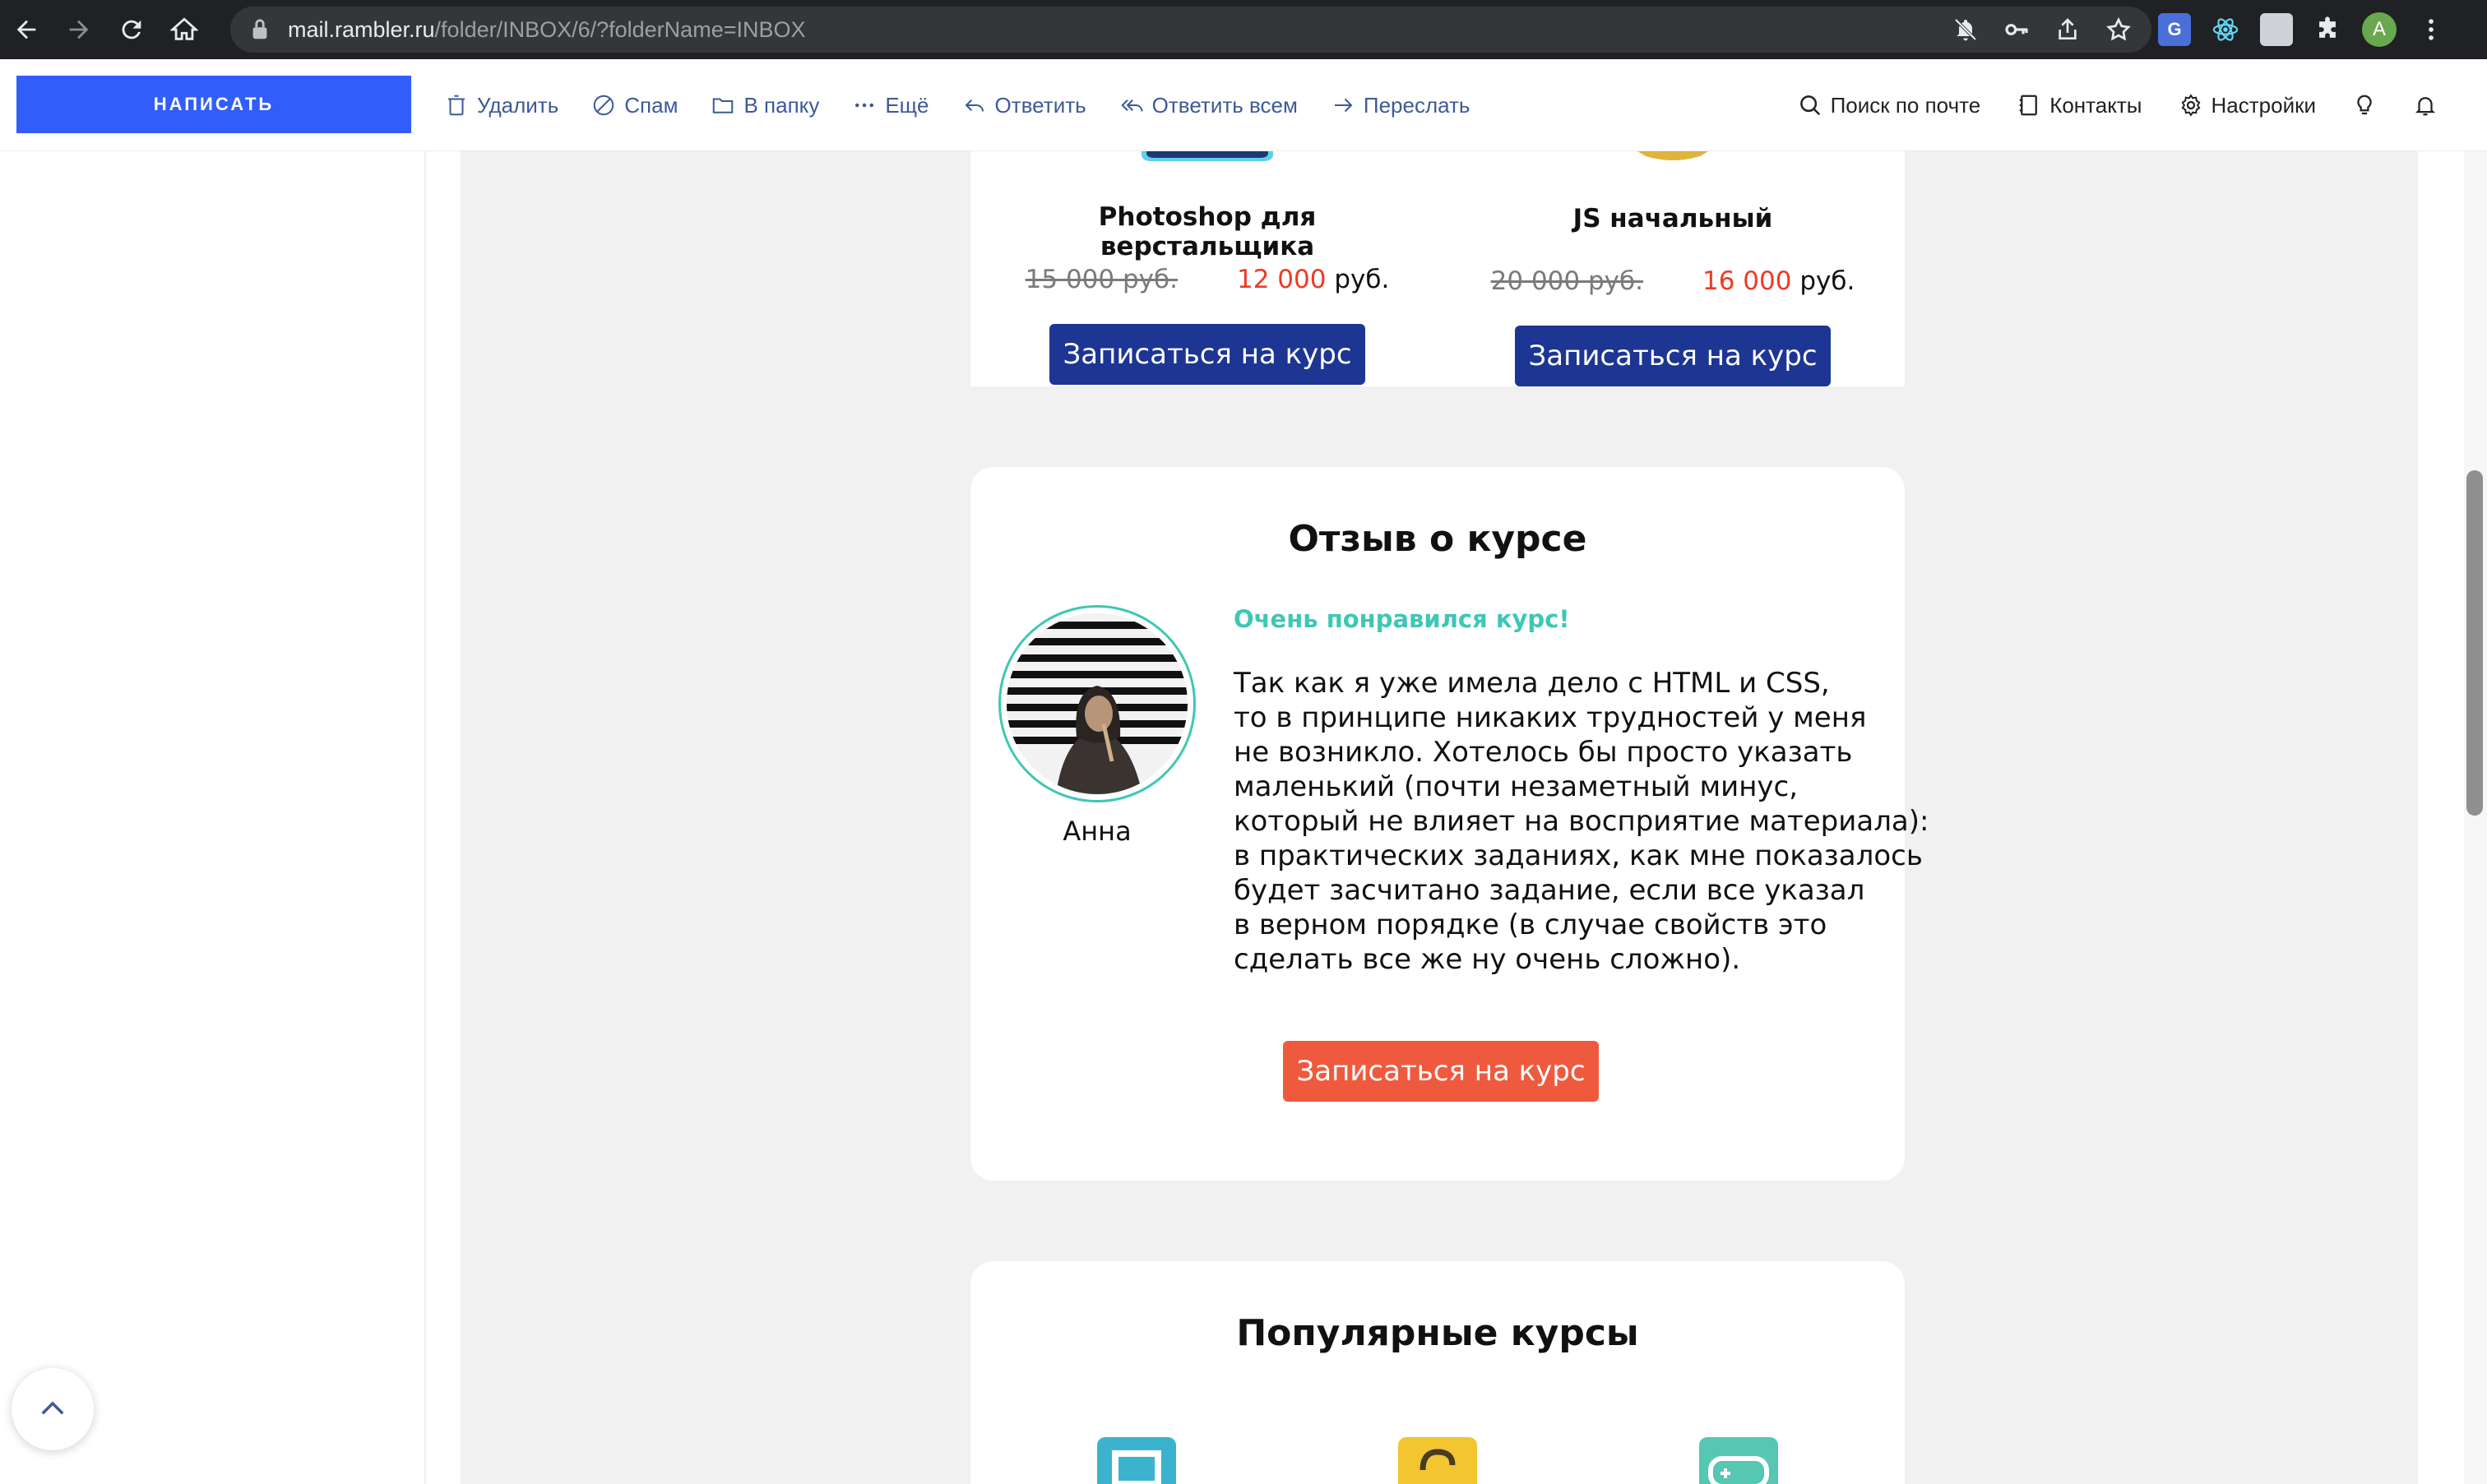 The width and height of the screenshot is (2487, 1484). I want to click on notifications-button, so click(2425, 106).